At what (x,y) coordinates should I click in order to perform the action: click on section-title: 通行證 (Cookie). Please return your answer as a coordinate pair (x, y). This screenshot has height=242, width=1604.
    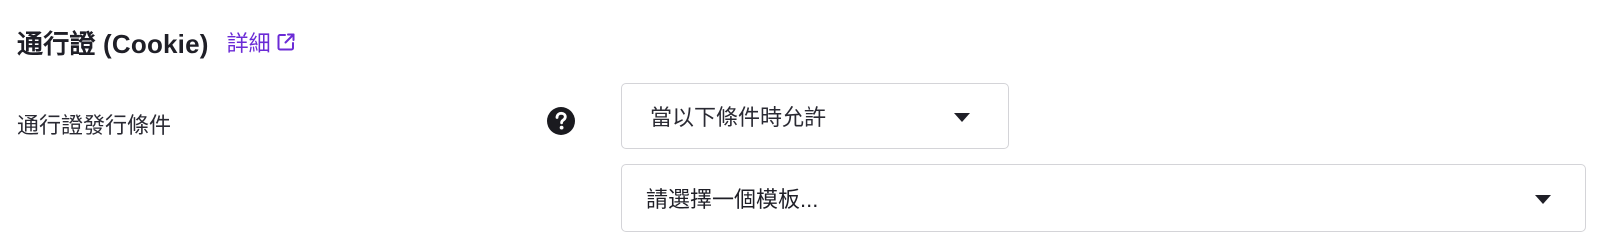
    Looking at the image, I should click on (113, 43).